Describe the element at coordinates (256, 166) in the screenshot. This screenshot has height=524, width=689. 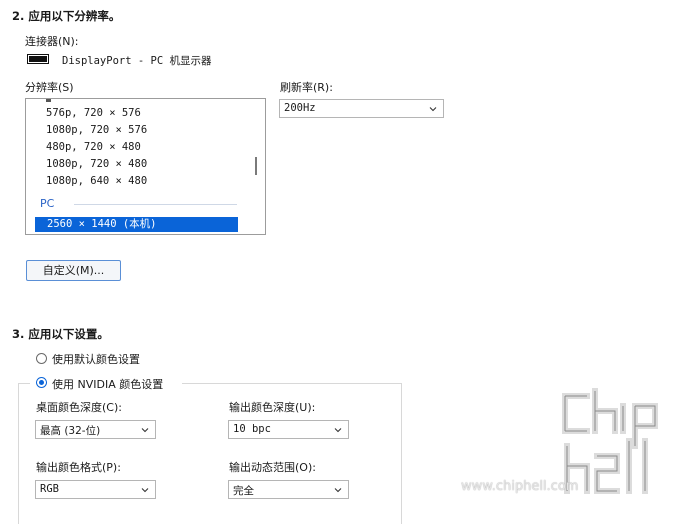
I see `scrollbar-thumb` at that location.